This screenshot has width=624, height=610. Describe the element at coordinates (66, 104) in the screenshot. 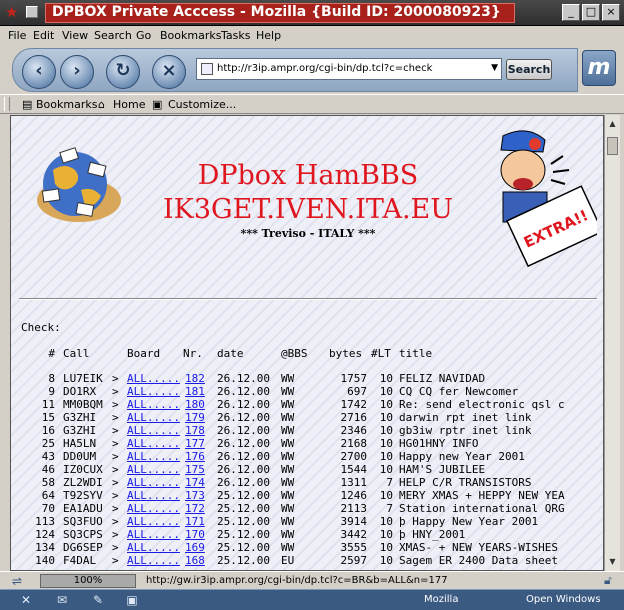

I see `bookmarks-button: Bookmarks` at that location.